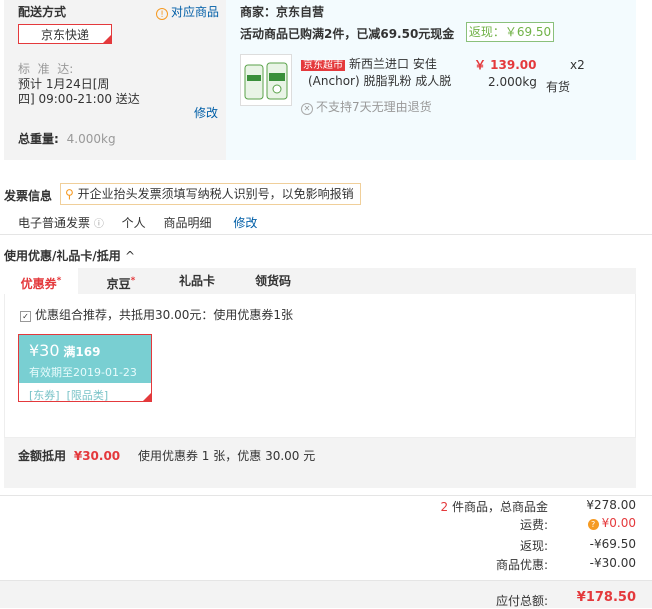 Image resolution: width=652 pixels, height=609 pixels. Describe the element at coordinates (28, 196) in the screenshot. I see `invoice-title: 发票信息` at that location.